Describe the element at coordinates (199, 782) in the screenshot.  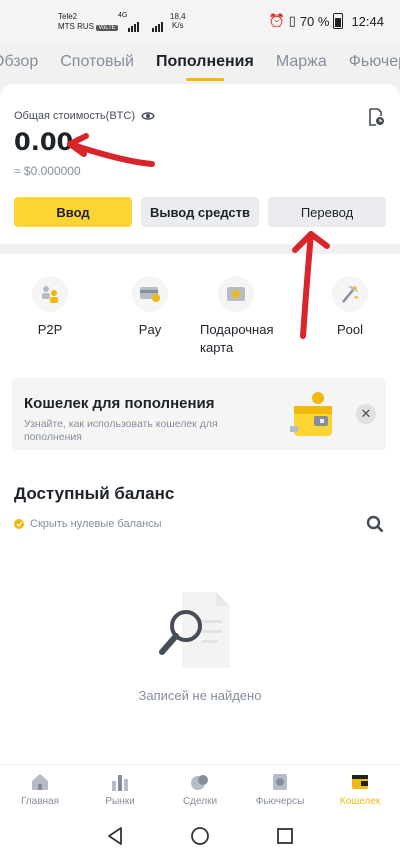
I see `trades-icon` at that location.